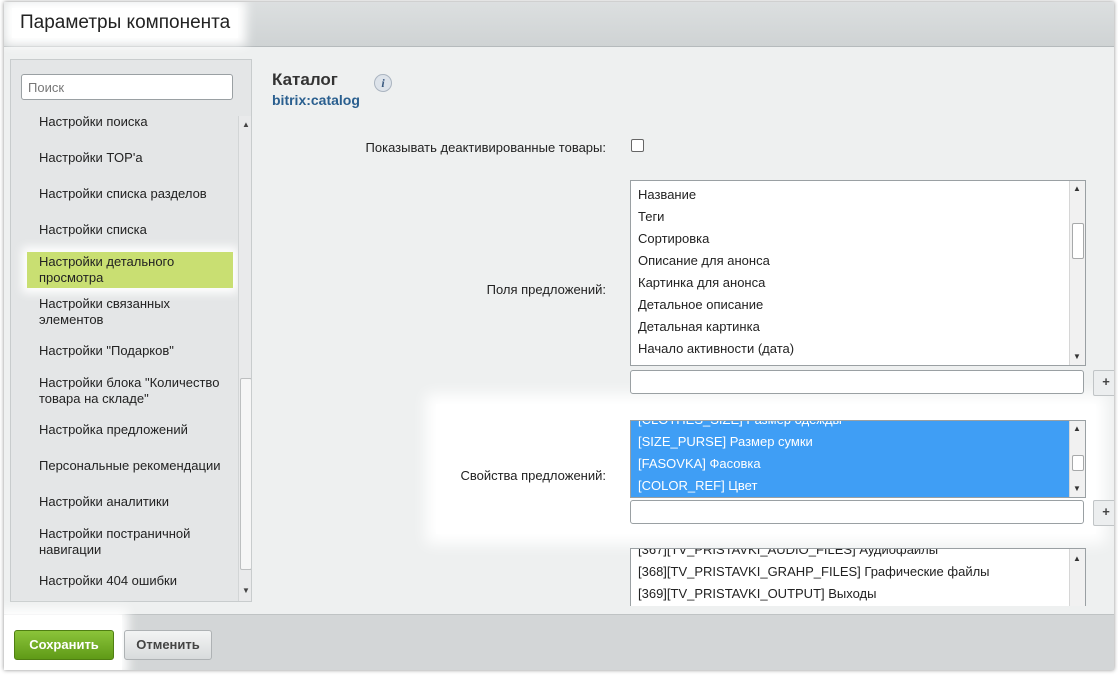  Describe the element at coordinates (533, 475) in the screenshot. I see `offer-props-label: Свойства предложений:` at that location.